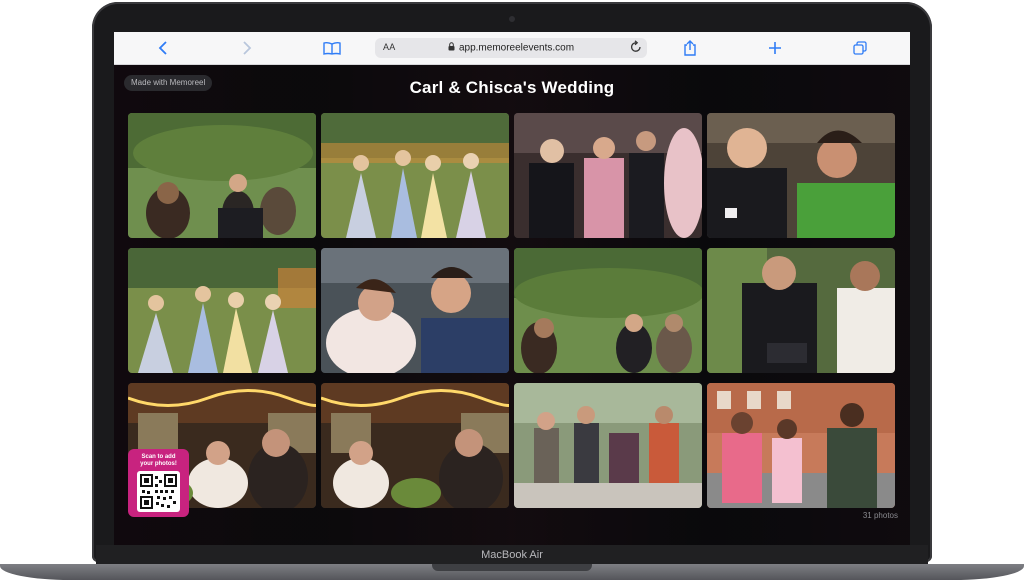  Describe the element at coordinates (158, 457) in the screenshot. I see `qr-caption-line1: Scan to add` at that location.